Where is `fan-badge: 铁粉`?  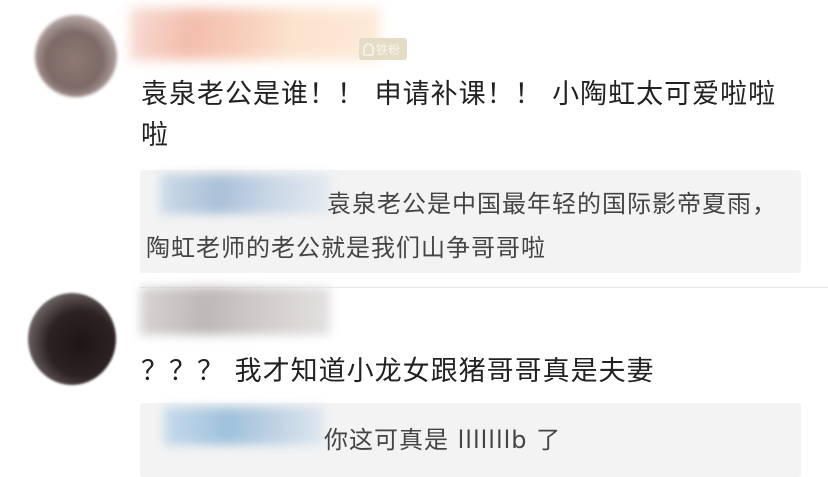
fan-badge: 铁粉 is located at coordinates (383, 49).